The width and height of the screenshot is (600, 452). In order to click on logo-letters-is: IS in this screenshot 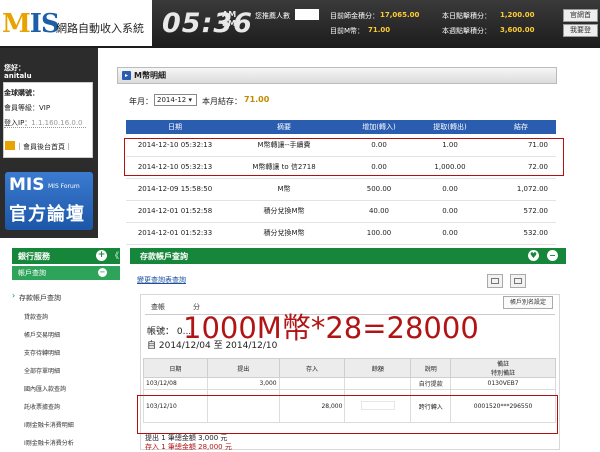, I will do `click(44, 24)`.